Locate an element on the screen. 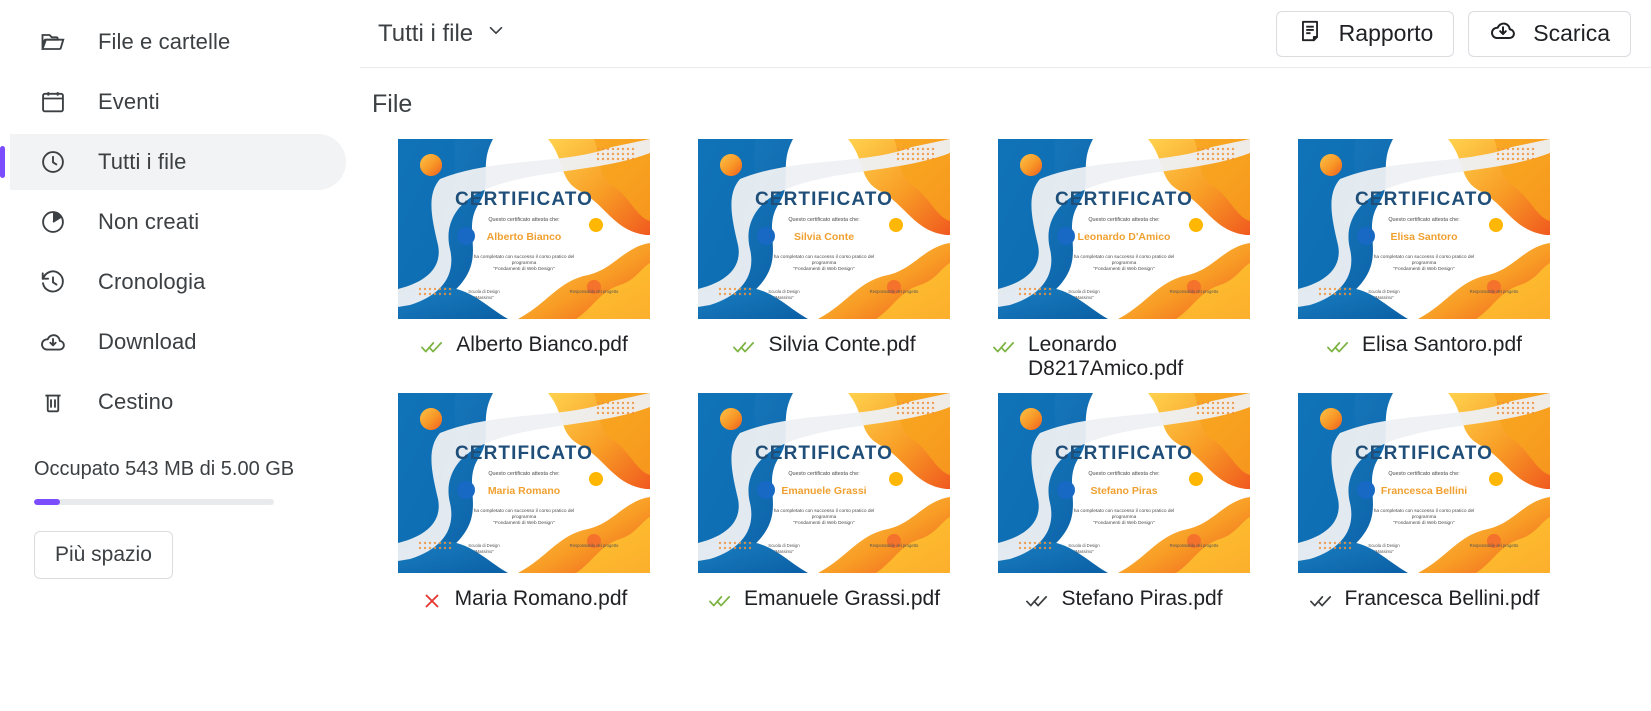 Image resolution: width=1651 pixels, height=711 pixels. file-label-row: Francesca Bellini.pdf is located at coordinates (1424, 602).